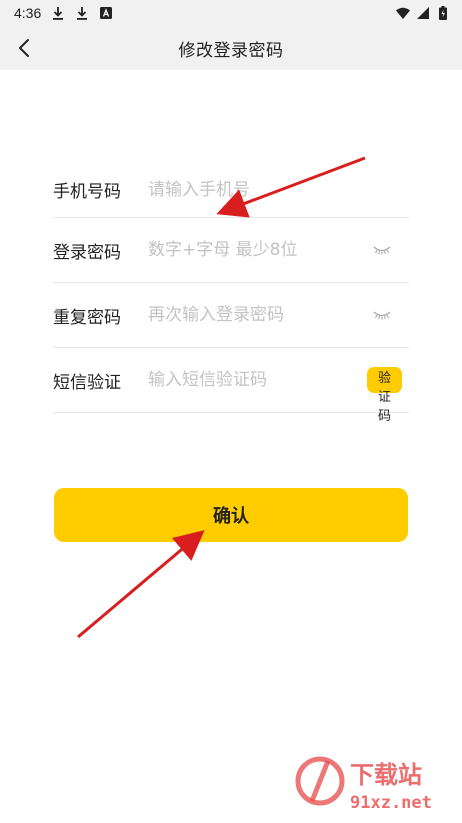 The height and width of the screenshot is (823, 462). Describe the element at coordinates (257, 380) in the screenshot. I see `sms-code-input` at that location.